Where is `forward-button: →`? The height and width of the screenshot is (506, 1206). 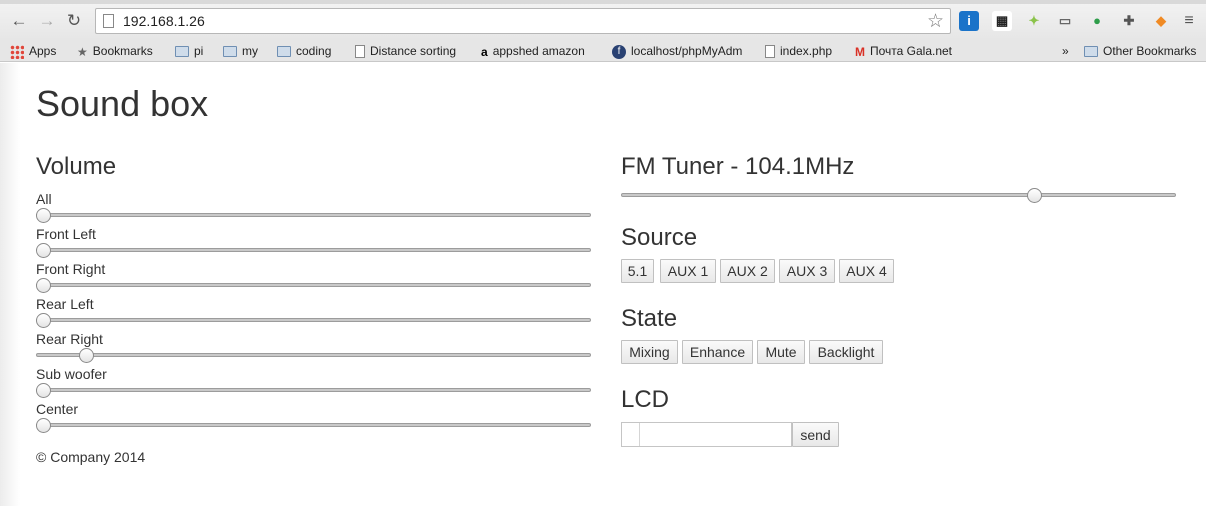 forward-button: → is located at coordinates (47, 21).